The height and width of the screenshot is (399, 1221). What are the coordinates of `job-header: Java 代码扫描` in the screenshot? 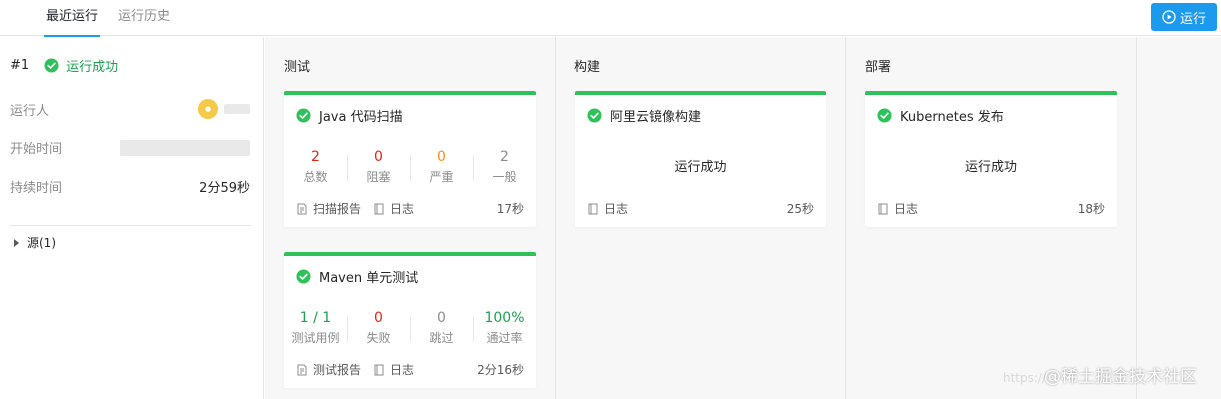 It's located at (349, 115).